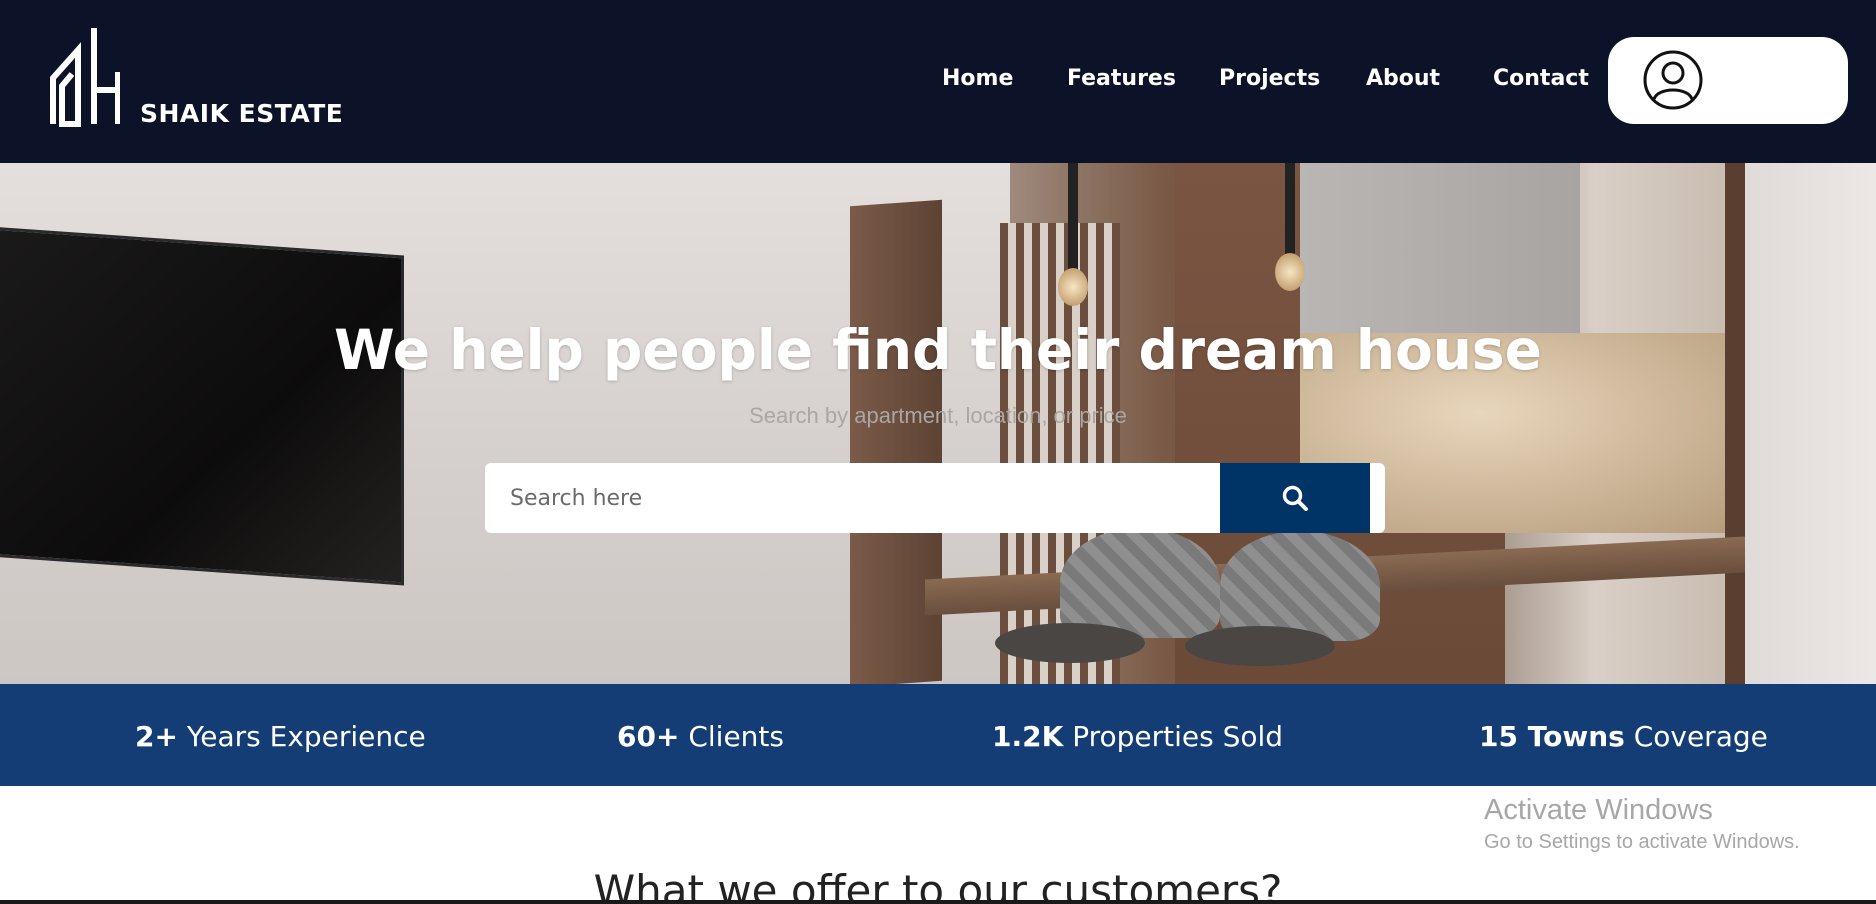 The width and height of the screenshot is (1876, 904). Describe the element at coordinates (938, 885) in the screenshot. I see `offer-heading: What we offer to our customers?` at that location.